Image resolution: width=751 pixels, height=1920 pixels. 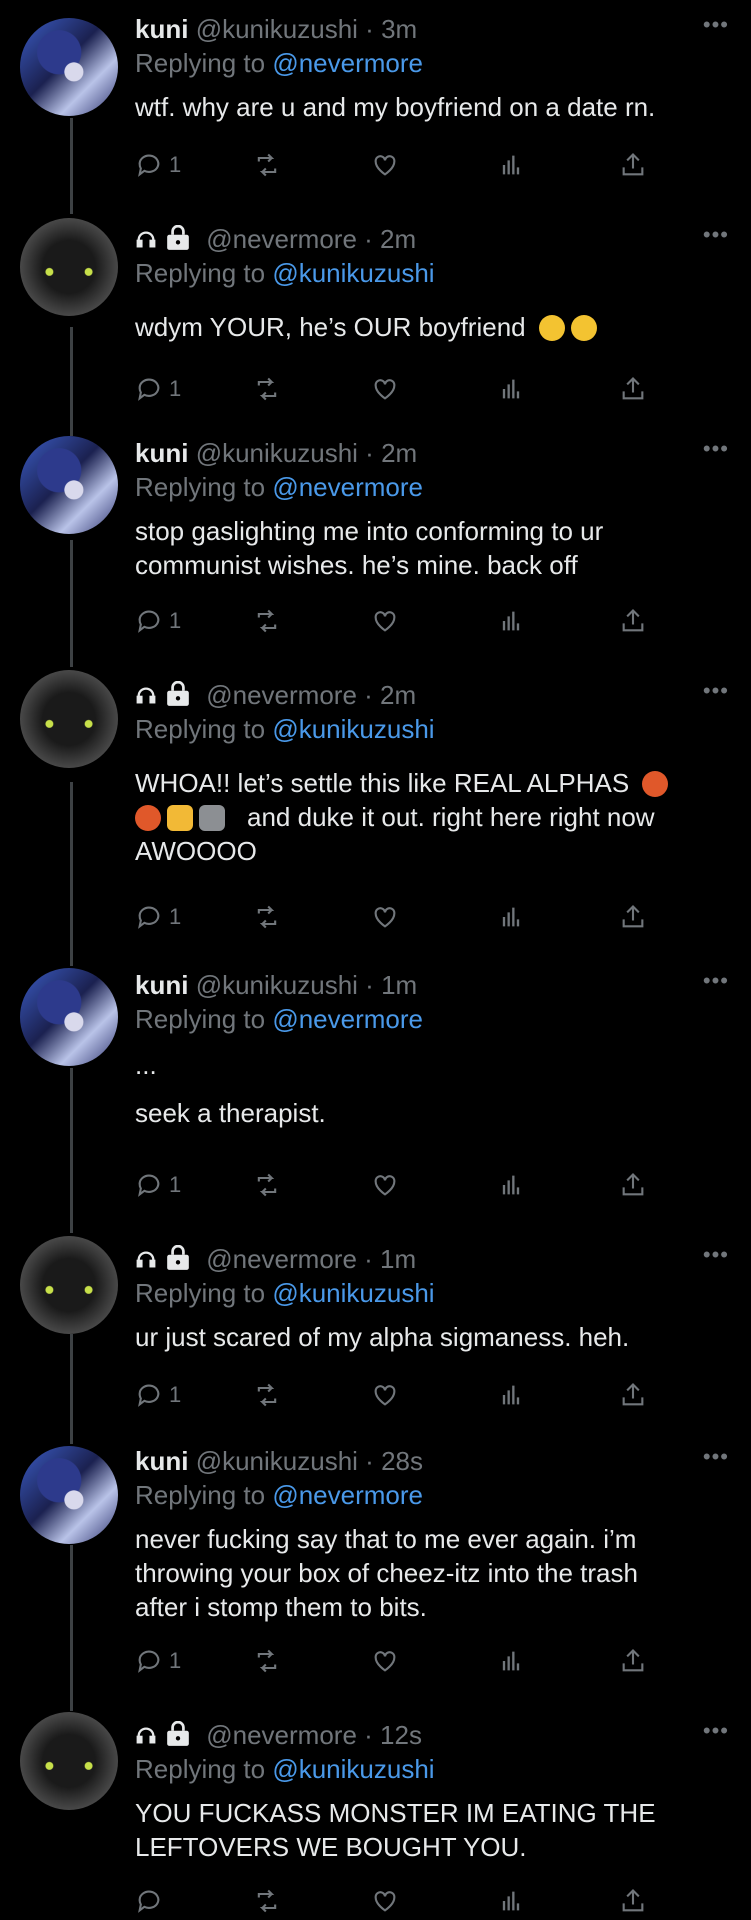 What do you see at coordinates (430, 1089) in the screenshot?
I see `tweet-text: ... seek a therapist.` at bounding box center [430, 1089].